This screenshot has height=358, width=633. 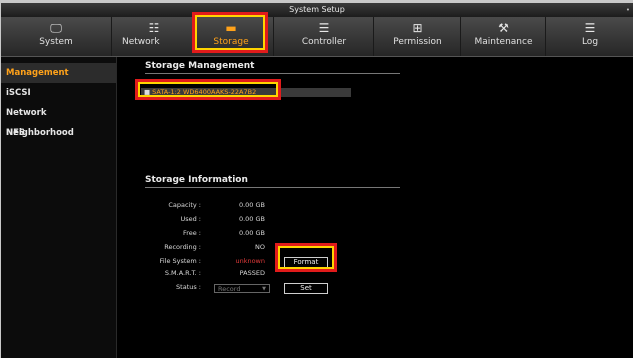 What do you see at coordinates (230, 32) in the screenshot?
I see `storage-tab-highlight` at bounding box center [230, 32].